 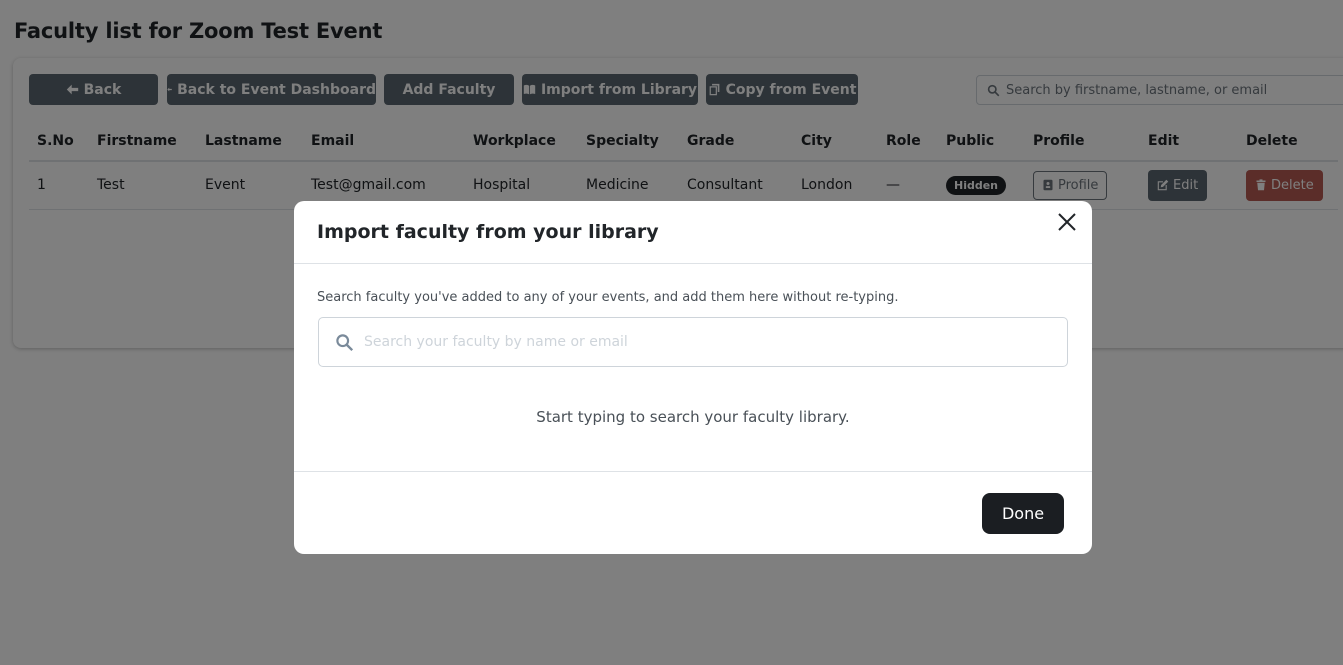 I want to click on library-search-field, so click(x=693, y=342).